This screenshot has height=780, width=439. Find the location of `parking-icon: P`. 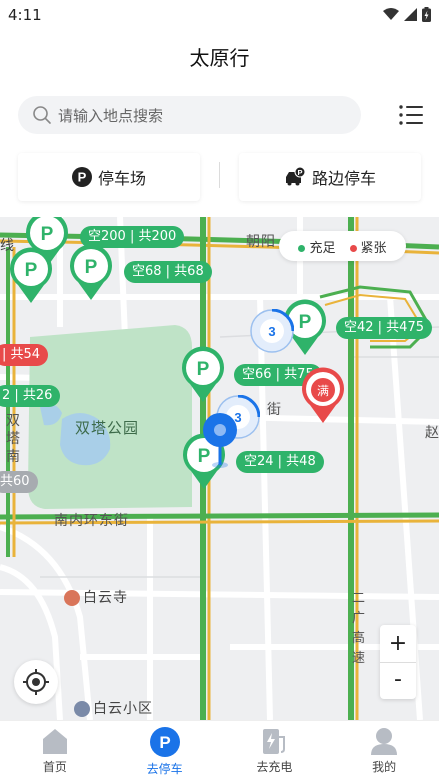

parking-icon: P is located at coordinates (81, 177).